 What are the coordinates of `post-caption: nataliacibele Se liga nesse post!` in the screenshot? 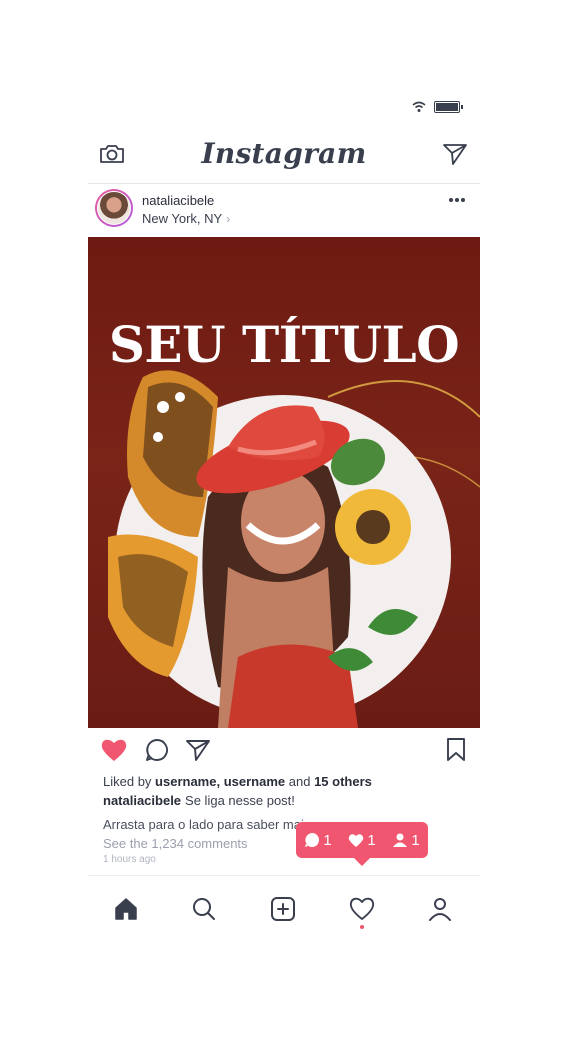 It's located at (199, 800).